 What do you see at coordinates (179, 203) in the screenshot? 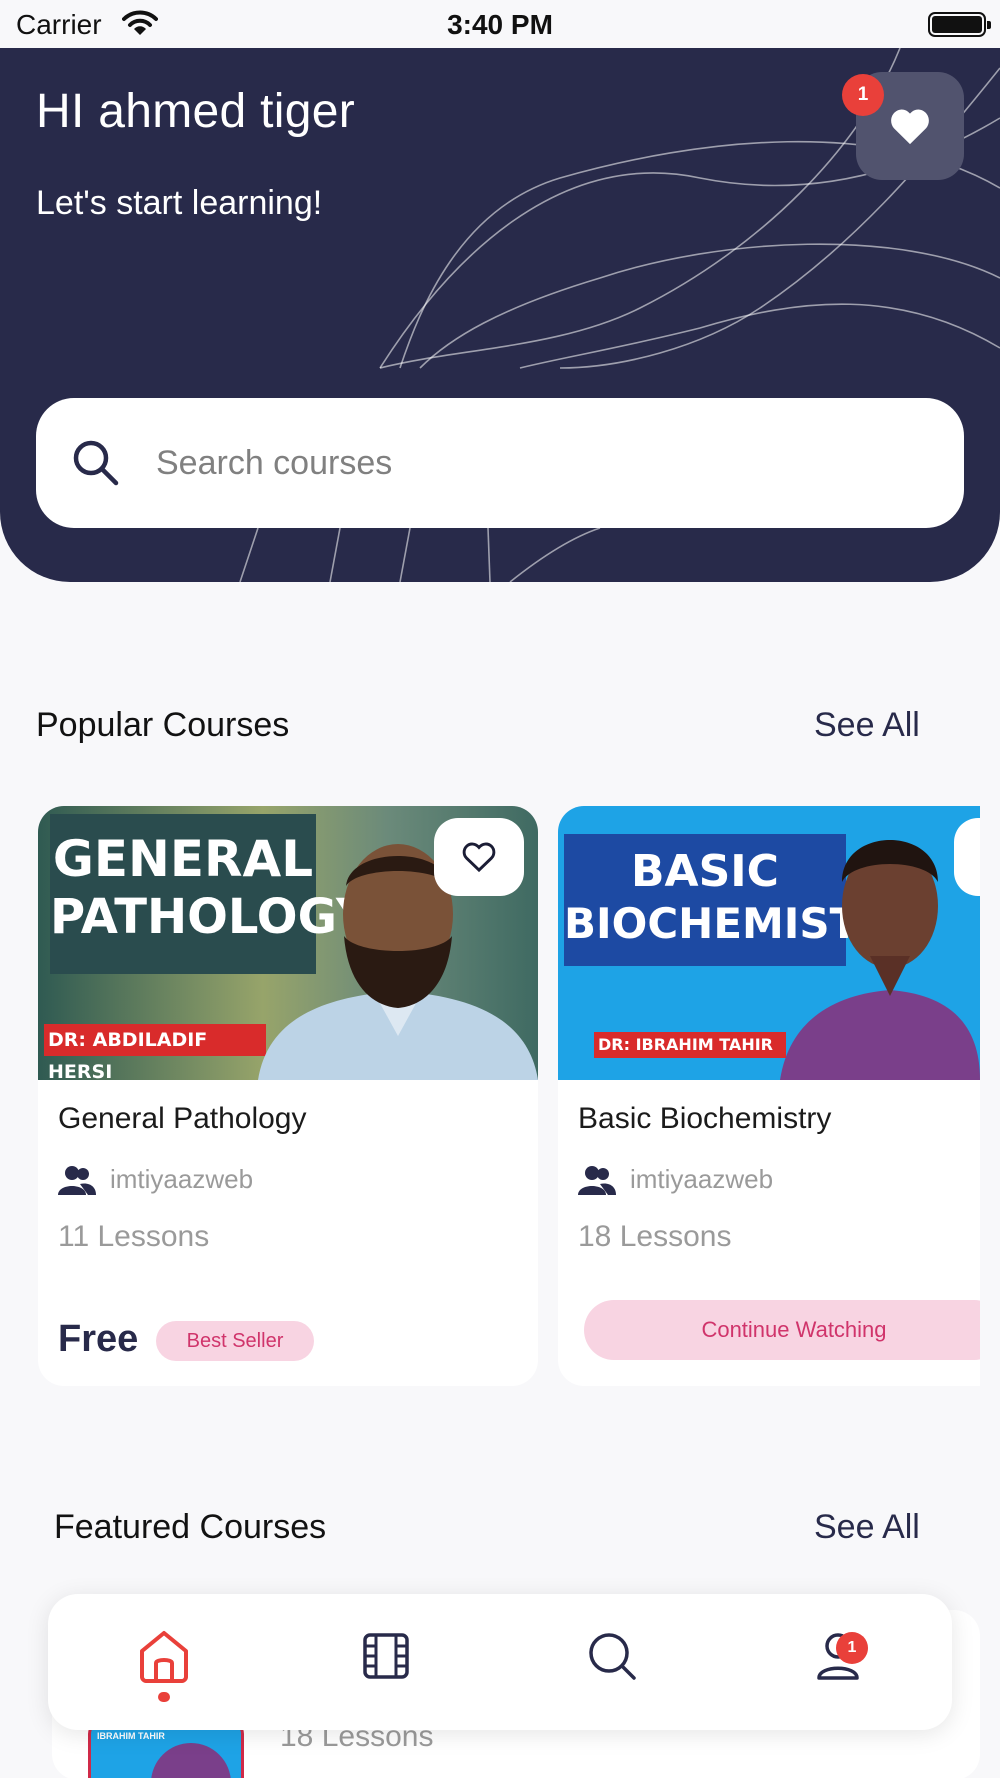
I see `greeting-subtitle: Let's start learning!` at bounding box center [179, 203].